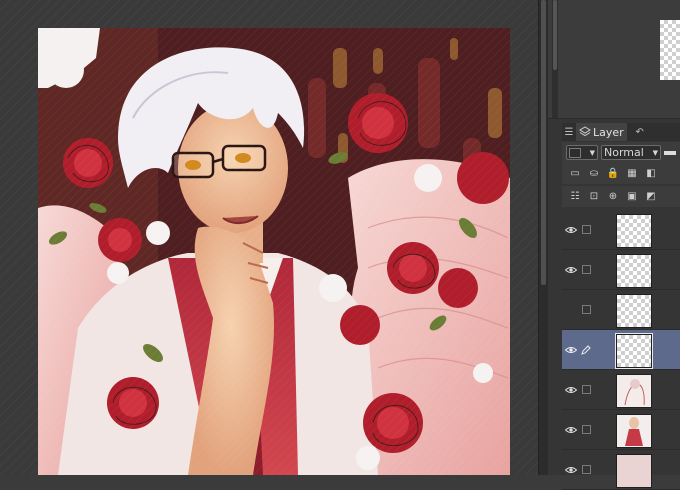  Describe the element at coordinates (632, 197) in the screenshot. I see `new-folder-icon: ▣` at that location.